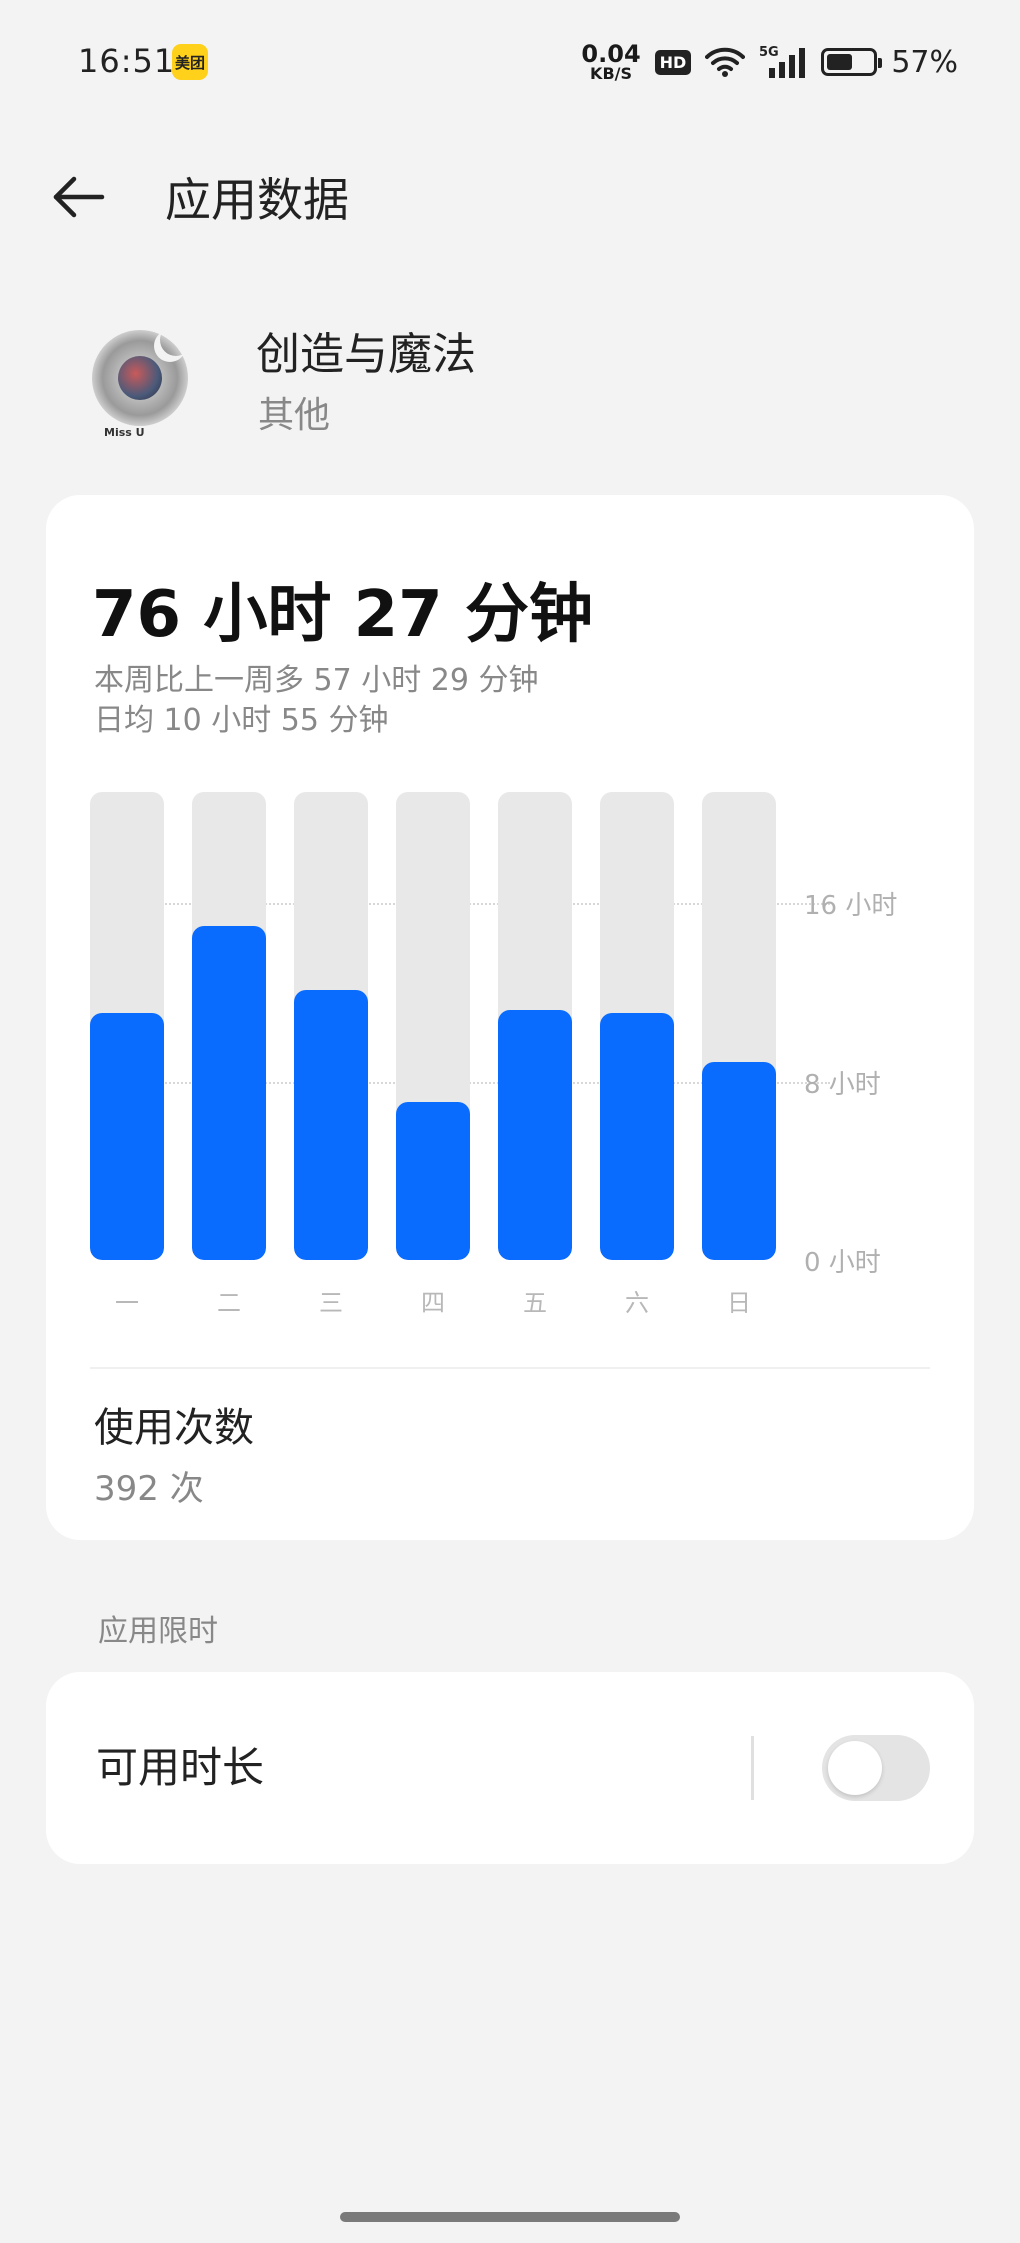 The width and height of the screenshot is (1020, 2243). What do you see at coordinates (769, 52) in the screenshot?
I see `cellular-5g-label: 5G` at bounding box center [769, 52].